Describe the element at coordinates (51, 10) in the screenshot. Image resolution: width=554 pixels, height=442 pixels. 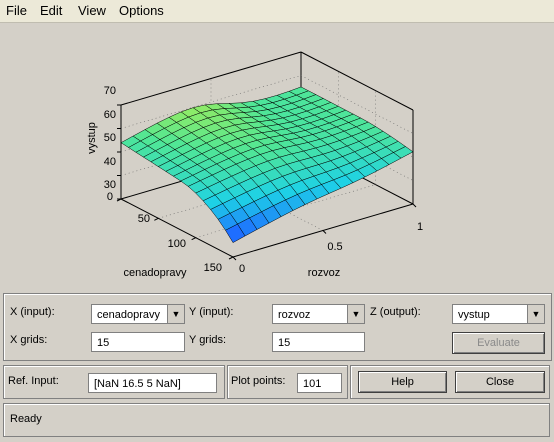
I see `menu-edit: Edit` at that location.